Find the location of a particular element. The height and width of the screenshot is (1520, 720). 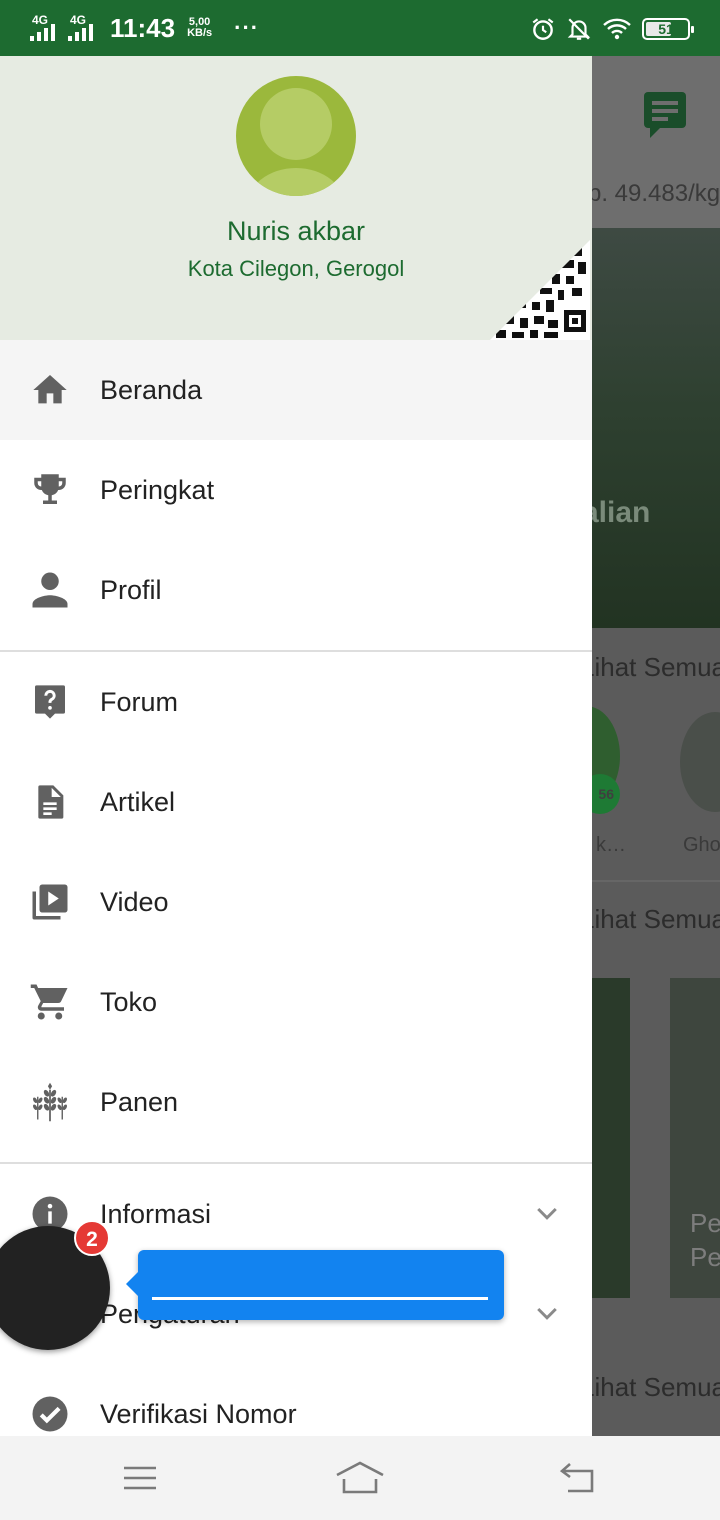

bubble-tooltip is located at coordinates (315, 1285).